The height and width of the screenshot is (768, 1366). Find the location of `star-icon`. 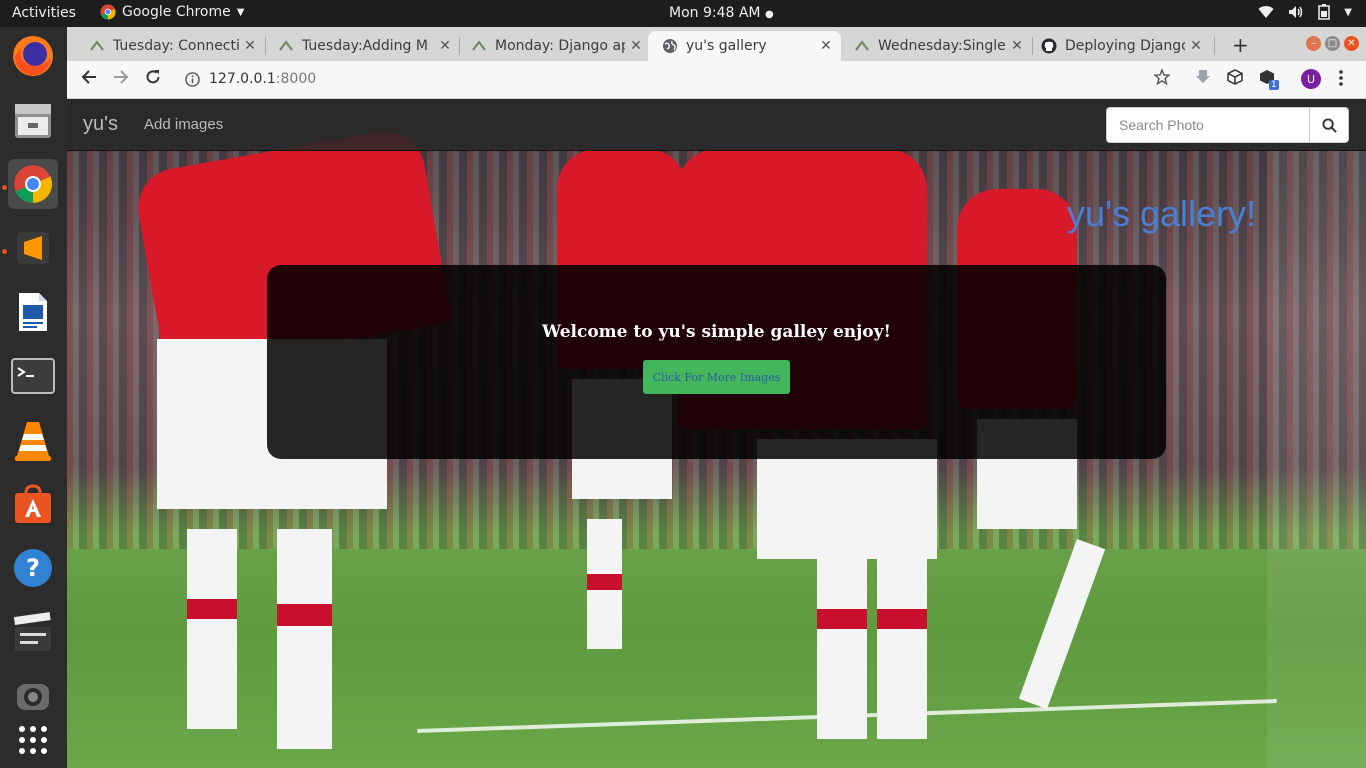

star-icon is located at coordinates (1162, 77).